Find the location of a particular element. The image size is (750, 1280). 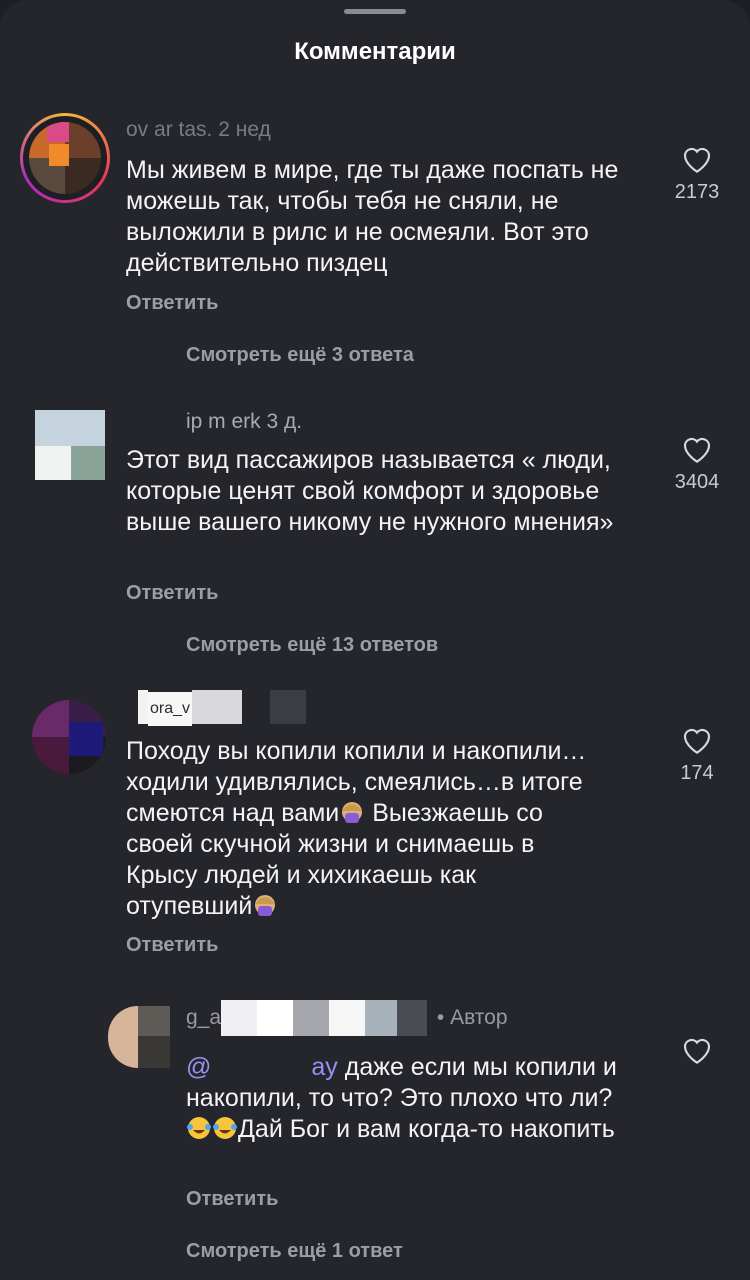

like-button: 174 is located at coordinates (697, 755).